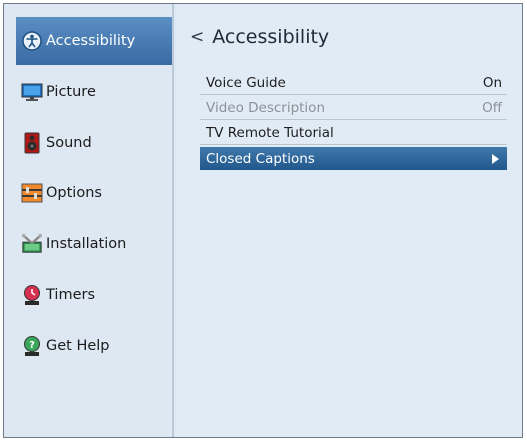  Describe the element at coordinates (495, 158) in the screenshot. I see `chevron-right-icon` at that location.